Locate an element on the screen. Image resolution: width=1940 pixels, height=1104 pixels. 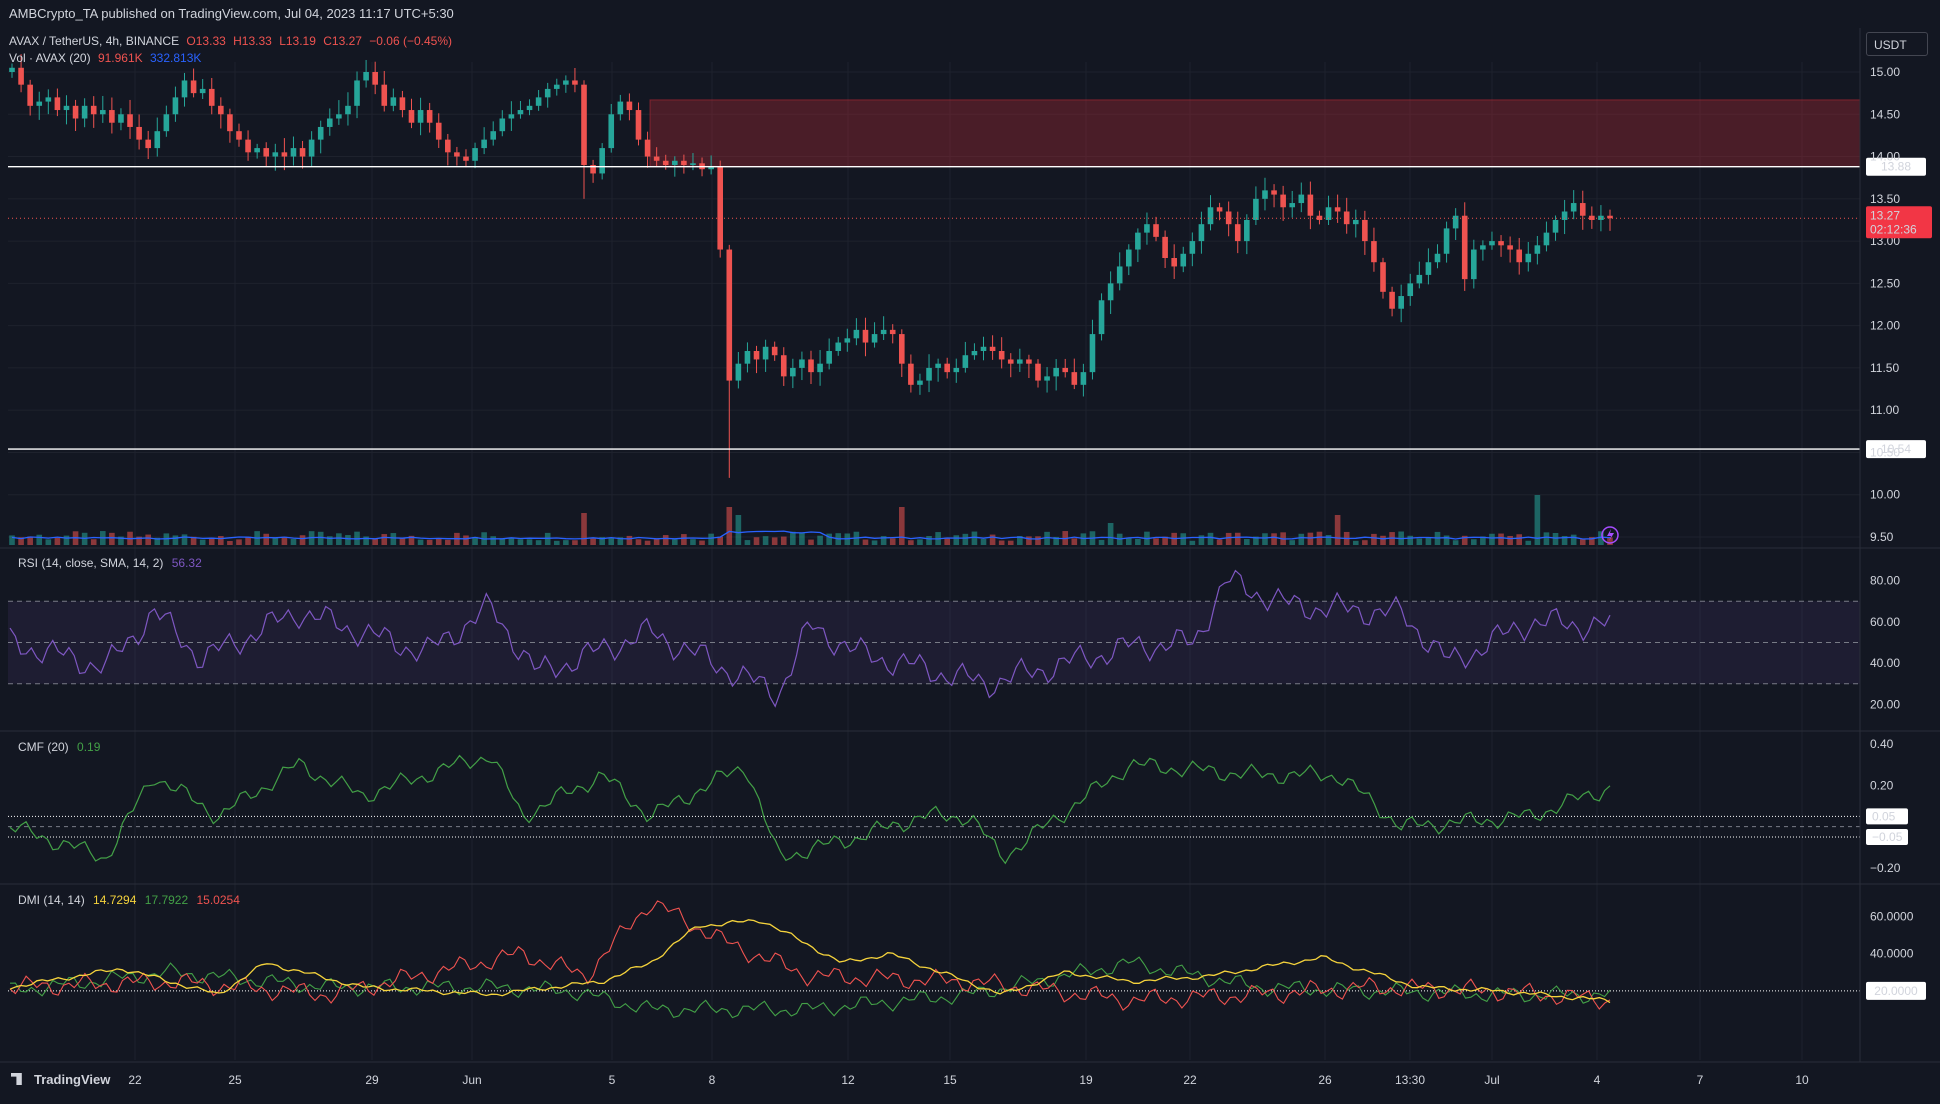
dmi-legend: DMI (14, 14) 14.7294 17.7922 15.0254 is located at coordinates (131, 900).